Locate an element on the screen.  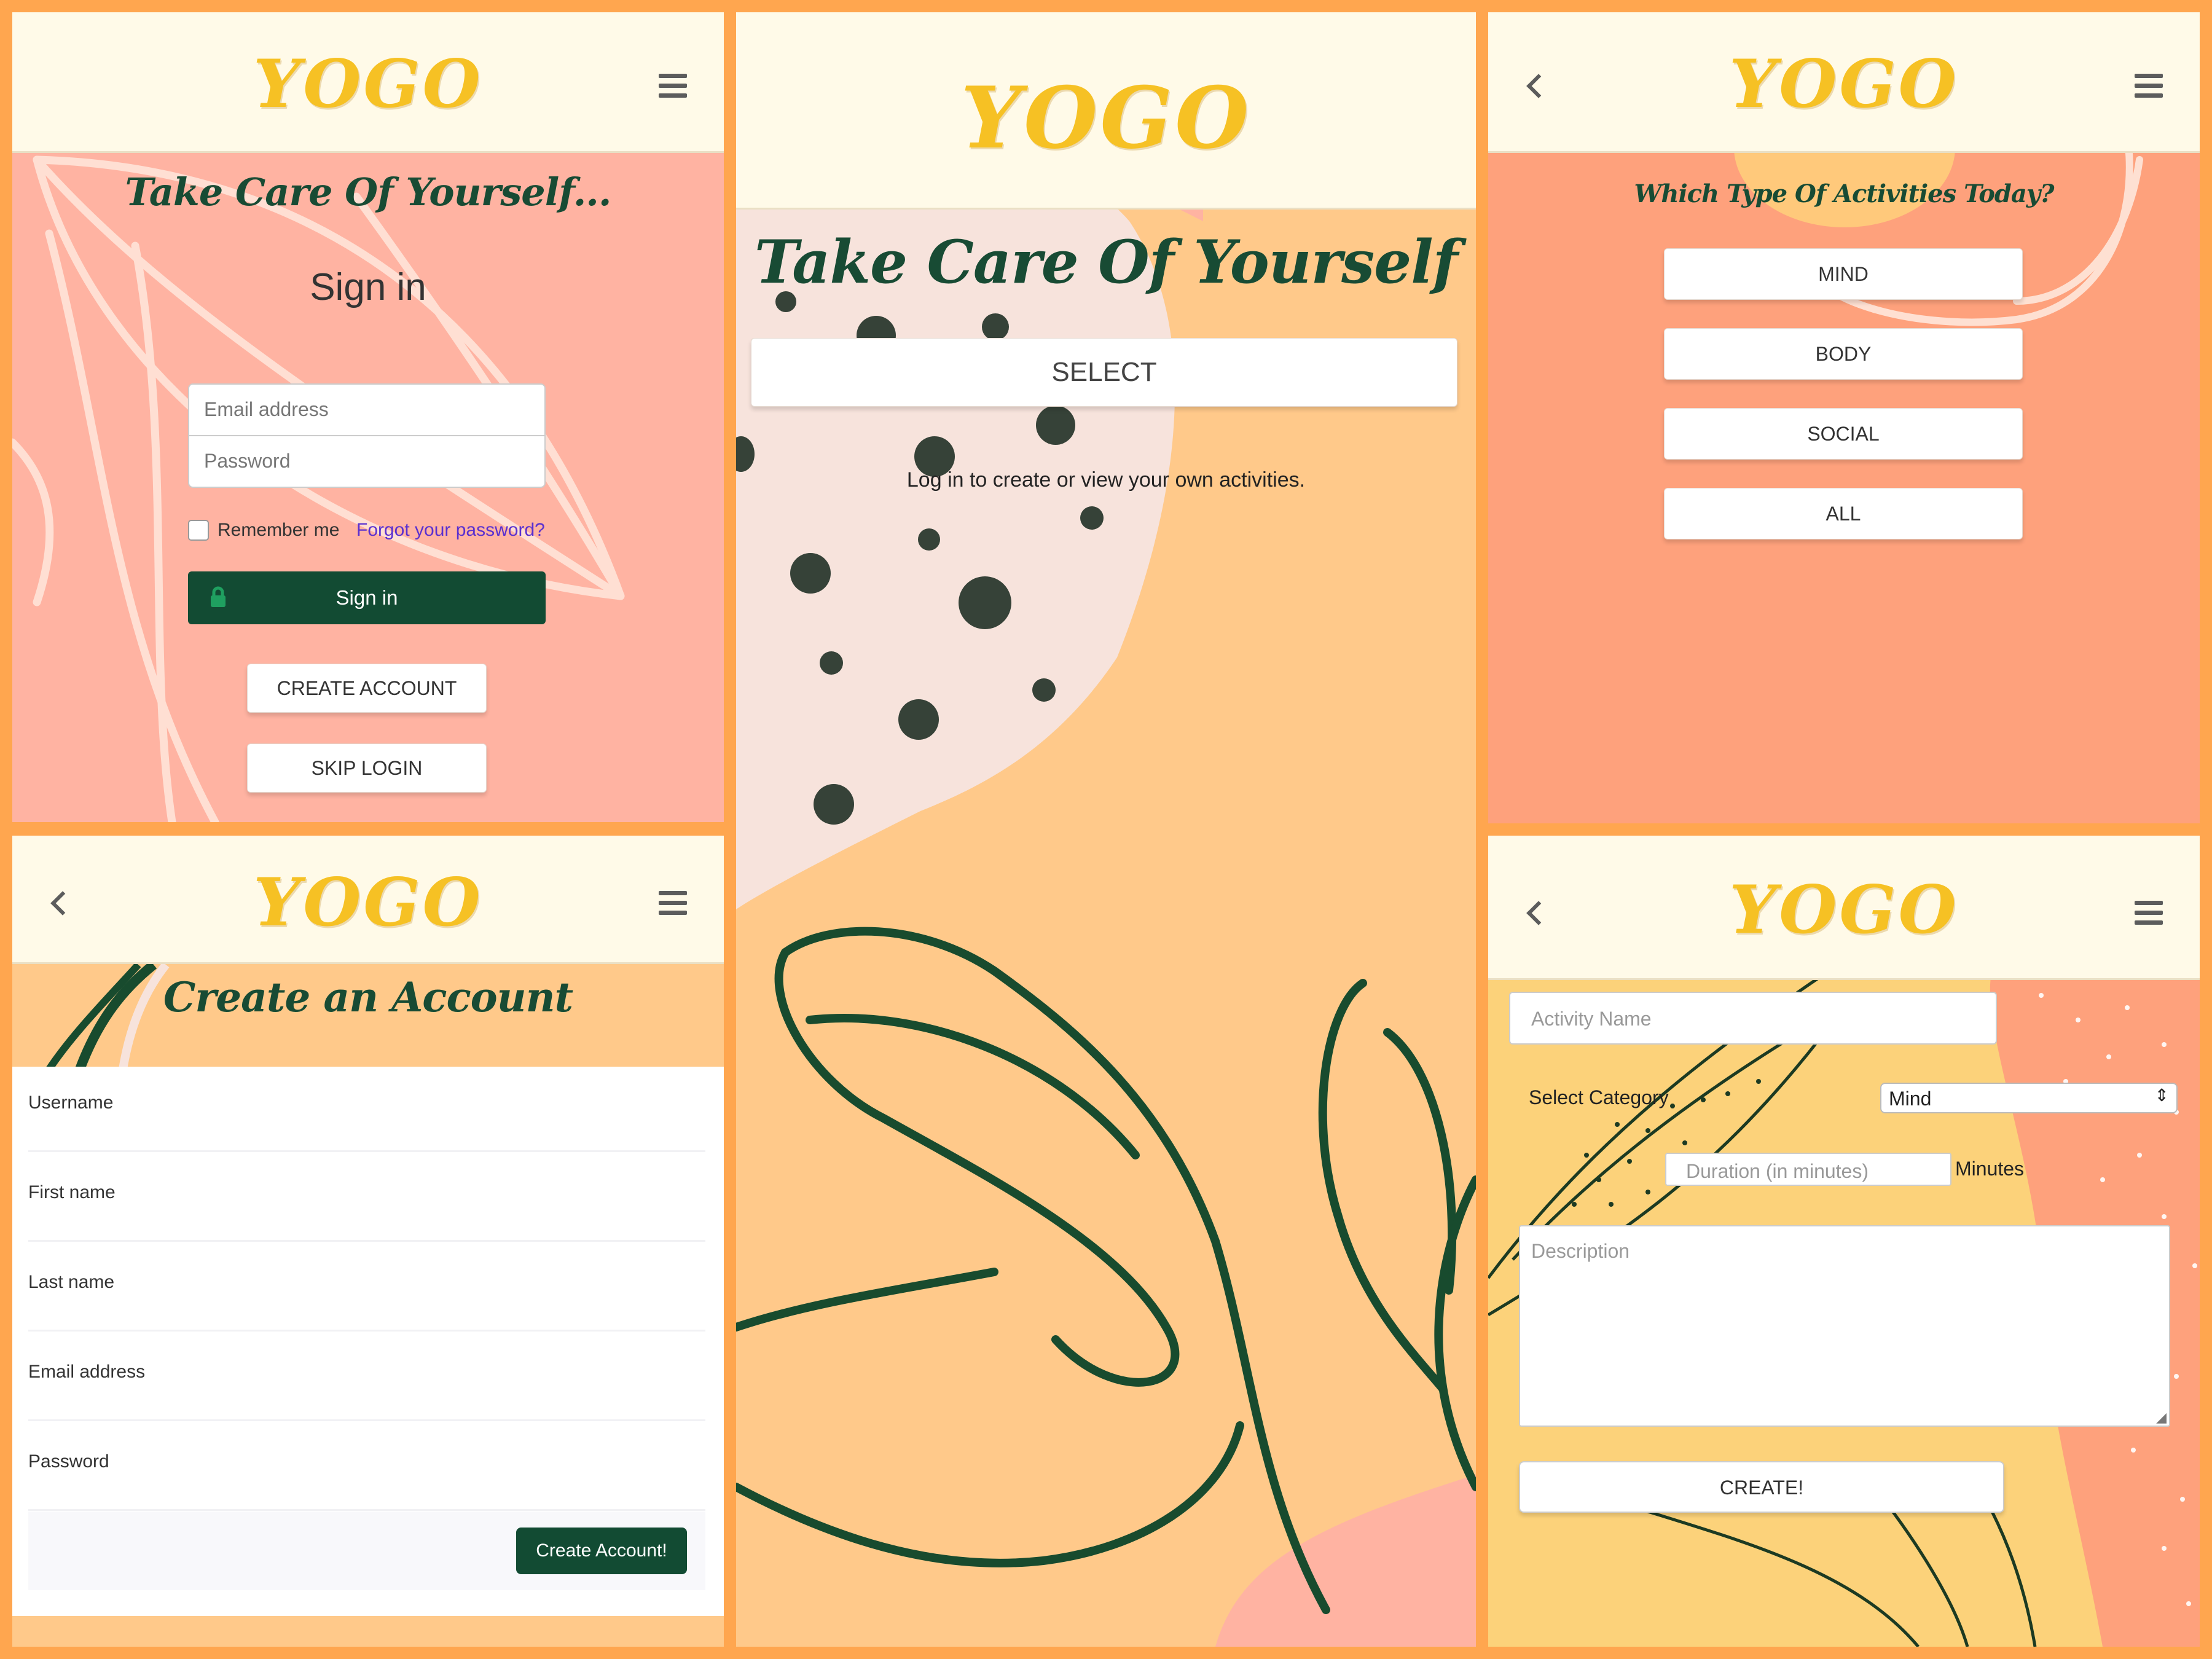
create-activity-button-label: CREATE! is located at coordinates (1761, 1488).